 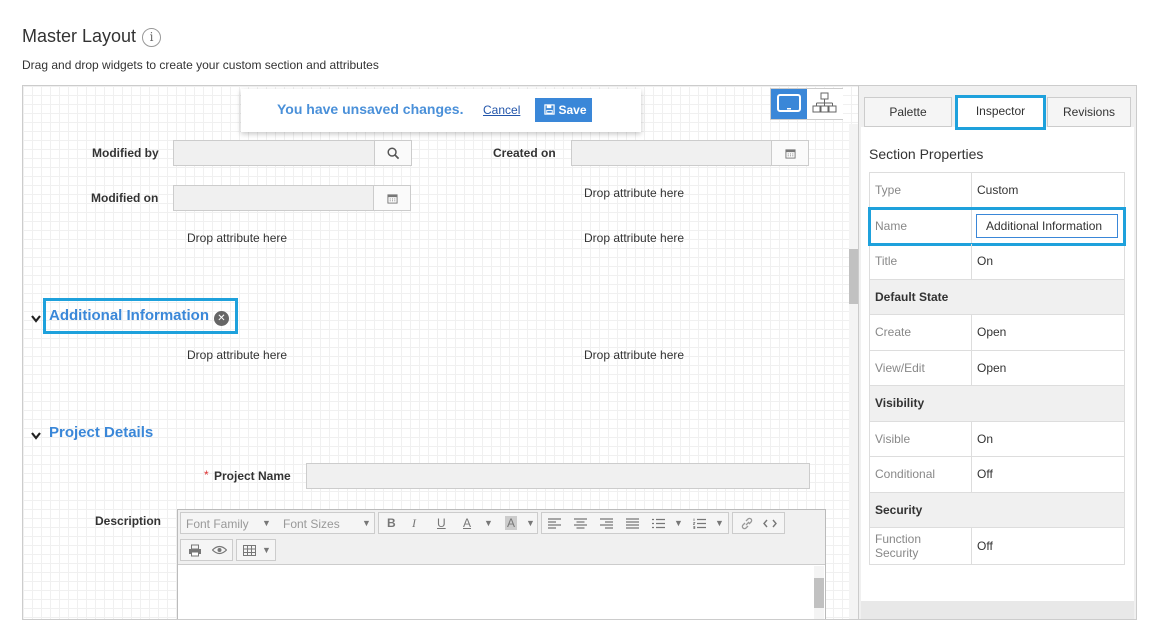 What do you see at coordinates (277, 523) in the screenshot?
I see `font-dropdowns: Font Family ▼ Font Sizes ▼` at bounding box center [277, 523].